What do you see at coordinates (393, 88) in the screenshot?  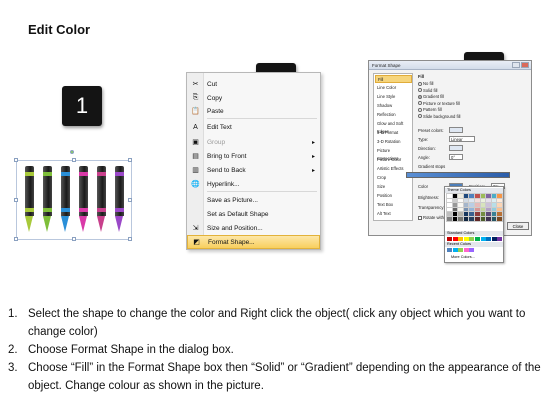 I see `category-line-color: Line Color` at bounding box center [393, 88].